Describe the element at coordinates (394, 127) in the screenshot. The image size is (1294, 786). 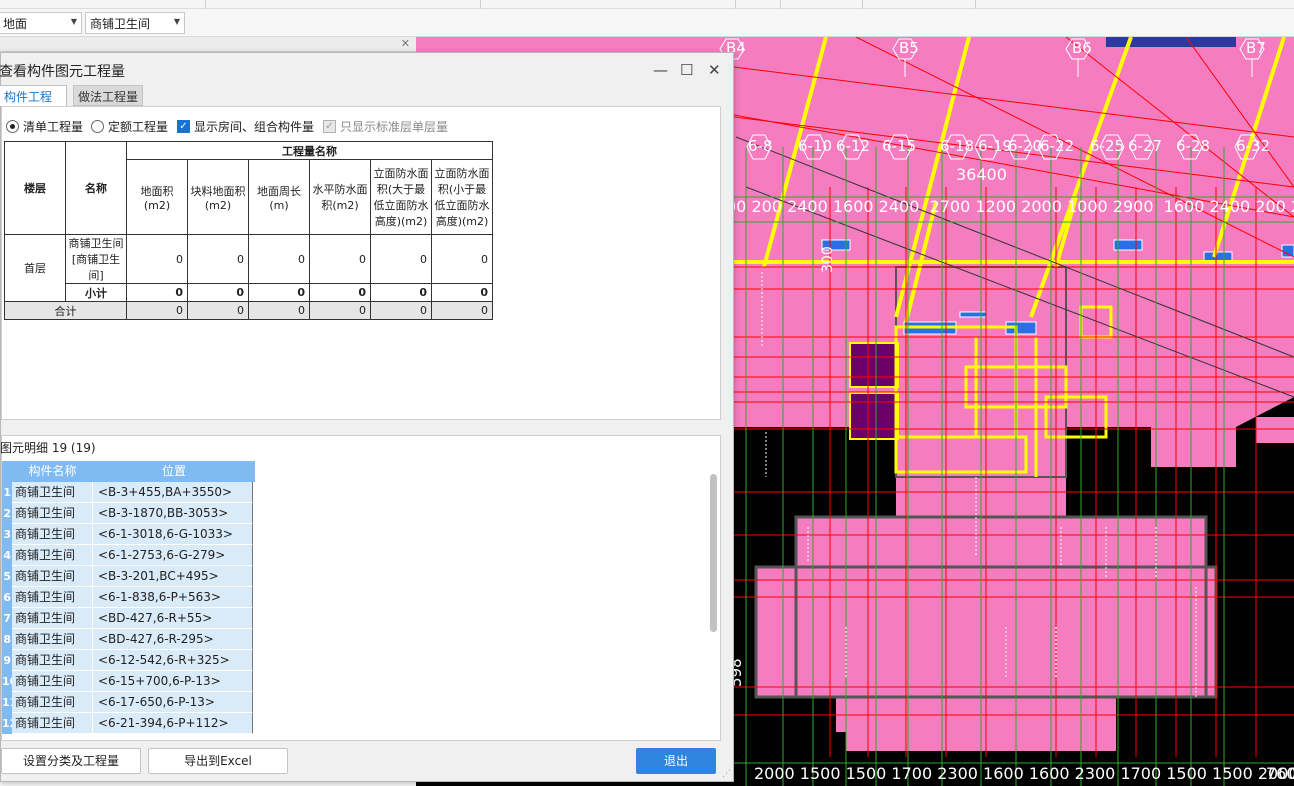
I see `only-standard-floor-label: 只显示标准层单层量` at that location.